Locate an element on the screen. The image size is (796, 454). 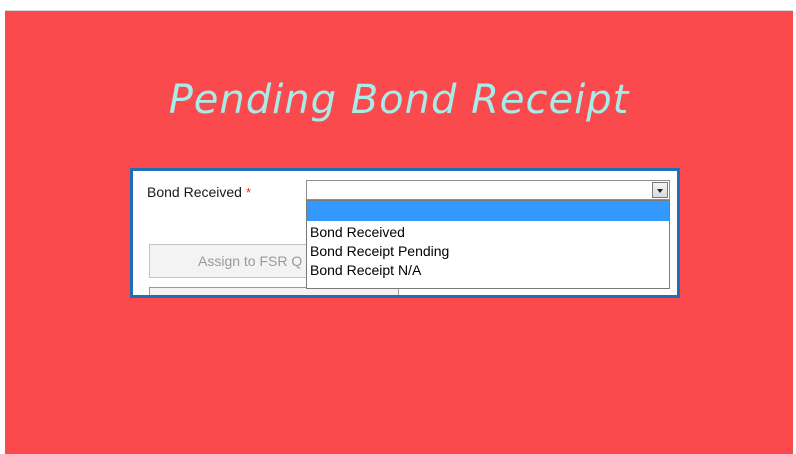
page-title: Pending Bond Receipt is located at coordinates (399, 100).